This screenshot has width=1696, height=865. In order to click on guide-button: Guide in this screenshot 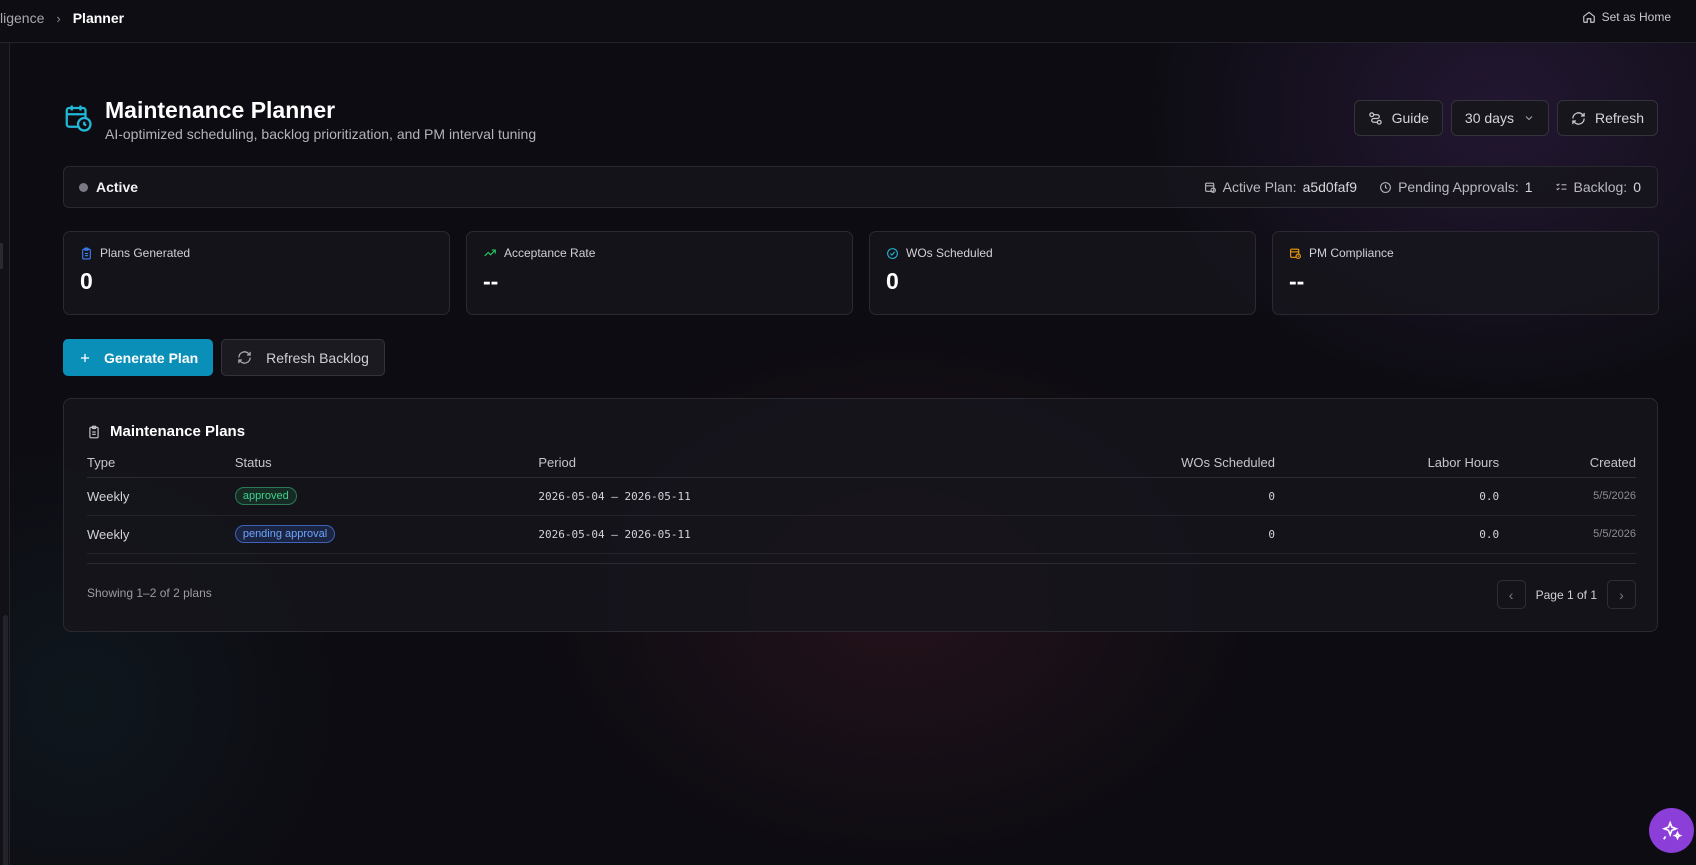, I will do `click(1398, 118)`.